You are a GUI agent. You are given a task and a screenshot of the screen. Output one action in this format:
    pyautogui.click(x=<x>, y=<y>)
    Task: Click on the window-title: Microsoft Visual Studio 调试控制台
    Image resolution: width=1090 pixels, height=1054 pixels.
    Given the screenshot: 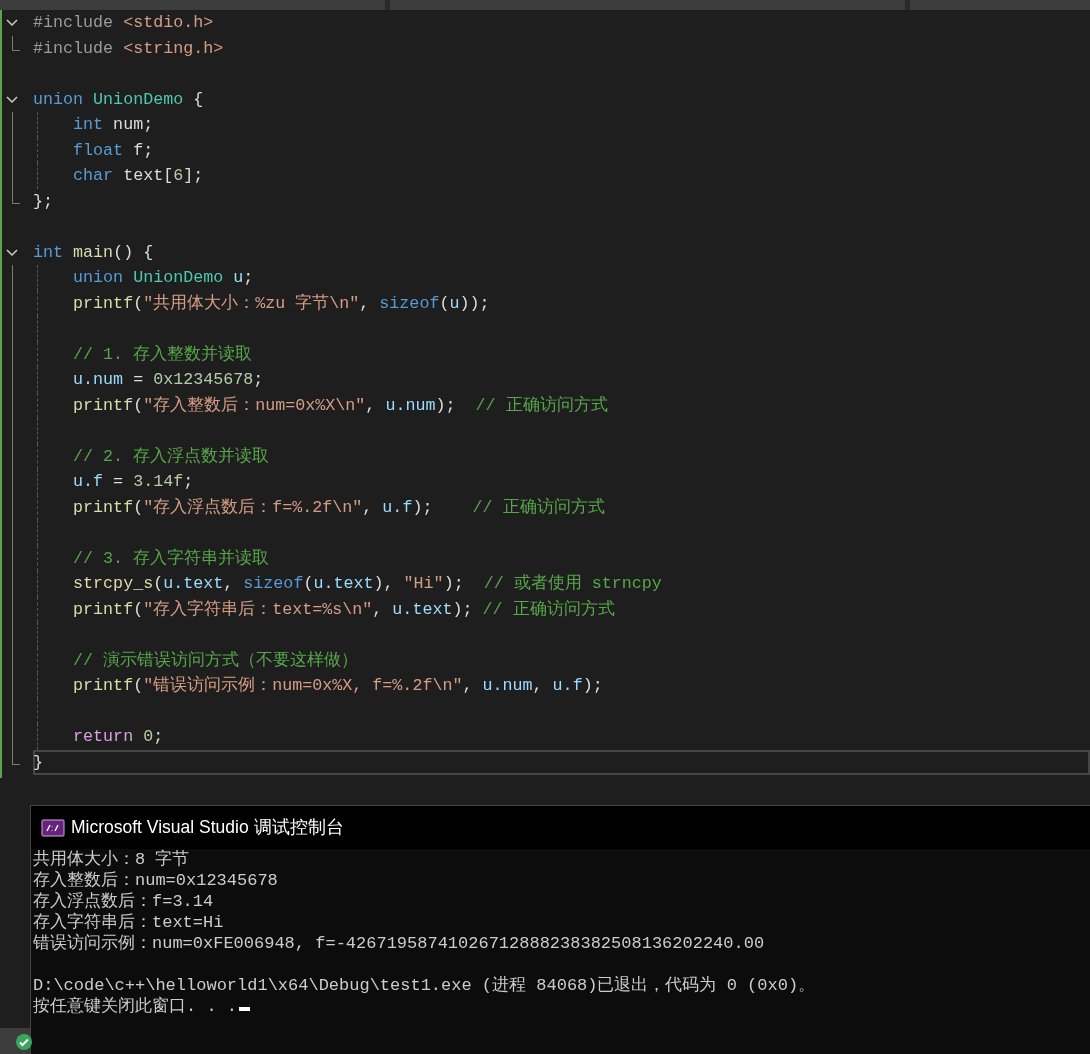 What is the action you would take?
    pyautogui.click(x=207, y=828)
    